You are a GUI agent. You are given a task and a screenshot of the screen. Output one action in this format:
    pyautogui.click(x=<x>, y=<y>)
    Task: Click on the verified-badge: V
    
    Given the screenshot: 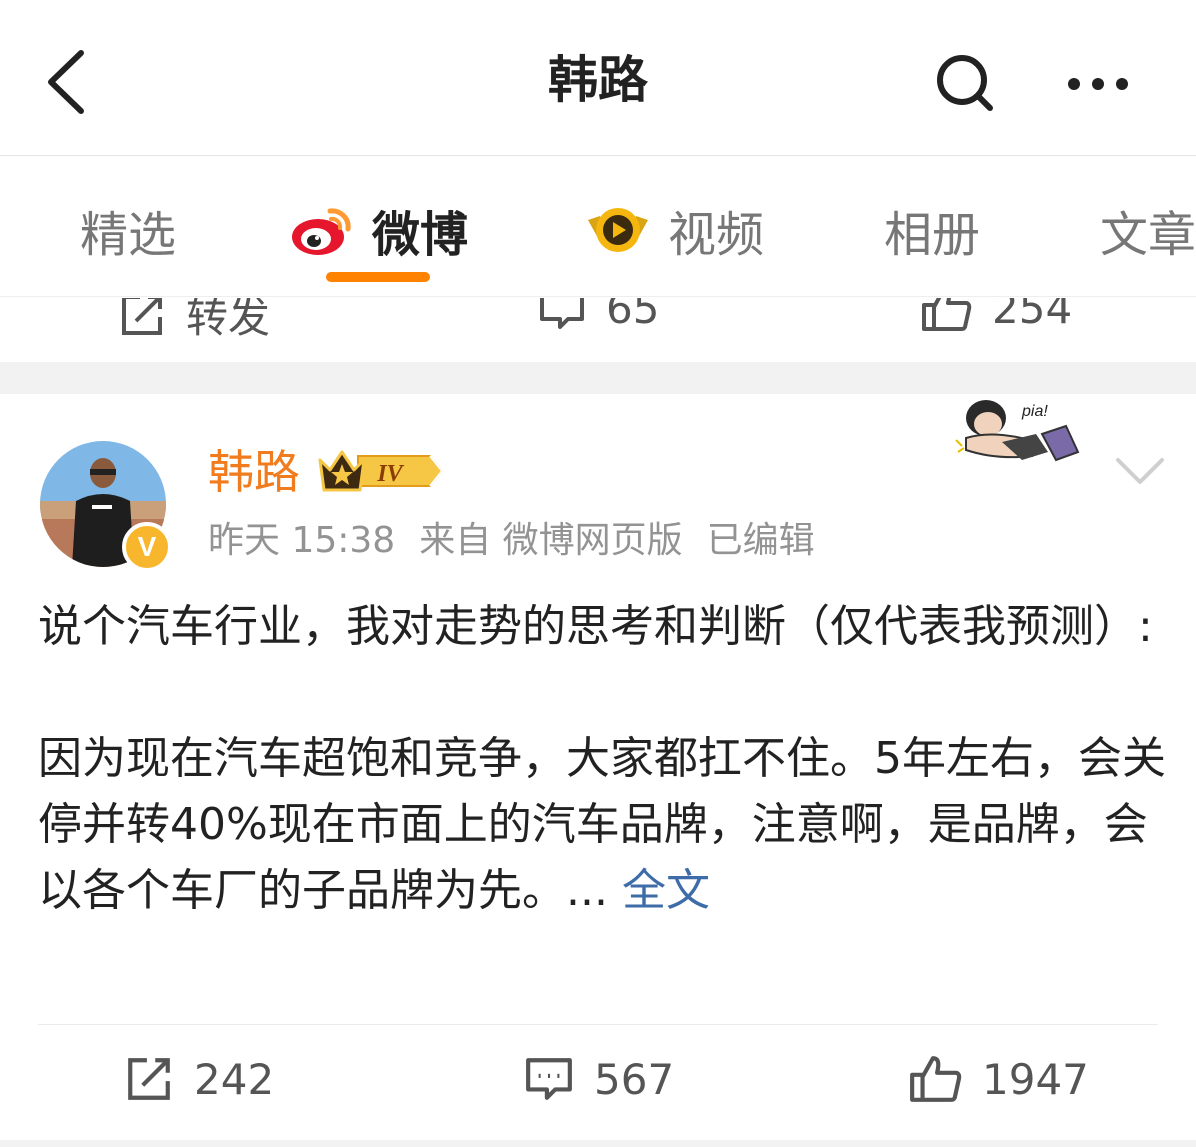 What is the action you would take?
    pyautogui.click(x=147, y=547)
    